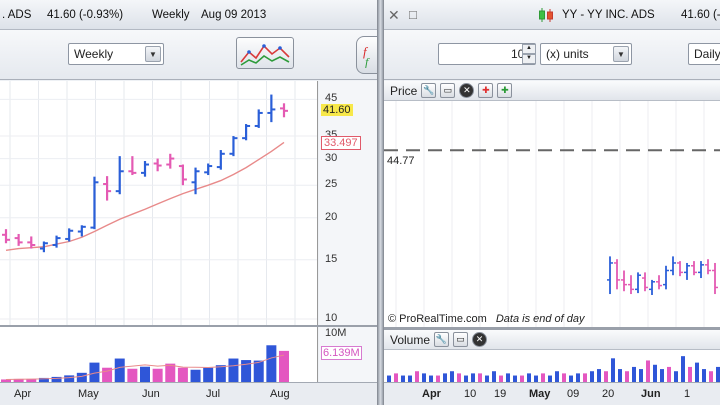 This screenshot has width=720, height=405. What do you see at coordinates (608, 14) in the screenshot?
I see `right-title-symbol: YY - YY INC. ADS` at bounding box center [608, 14].